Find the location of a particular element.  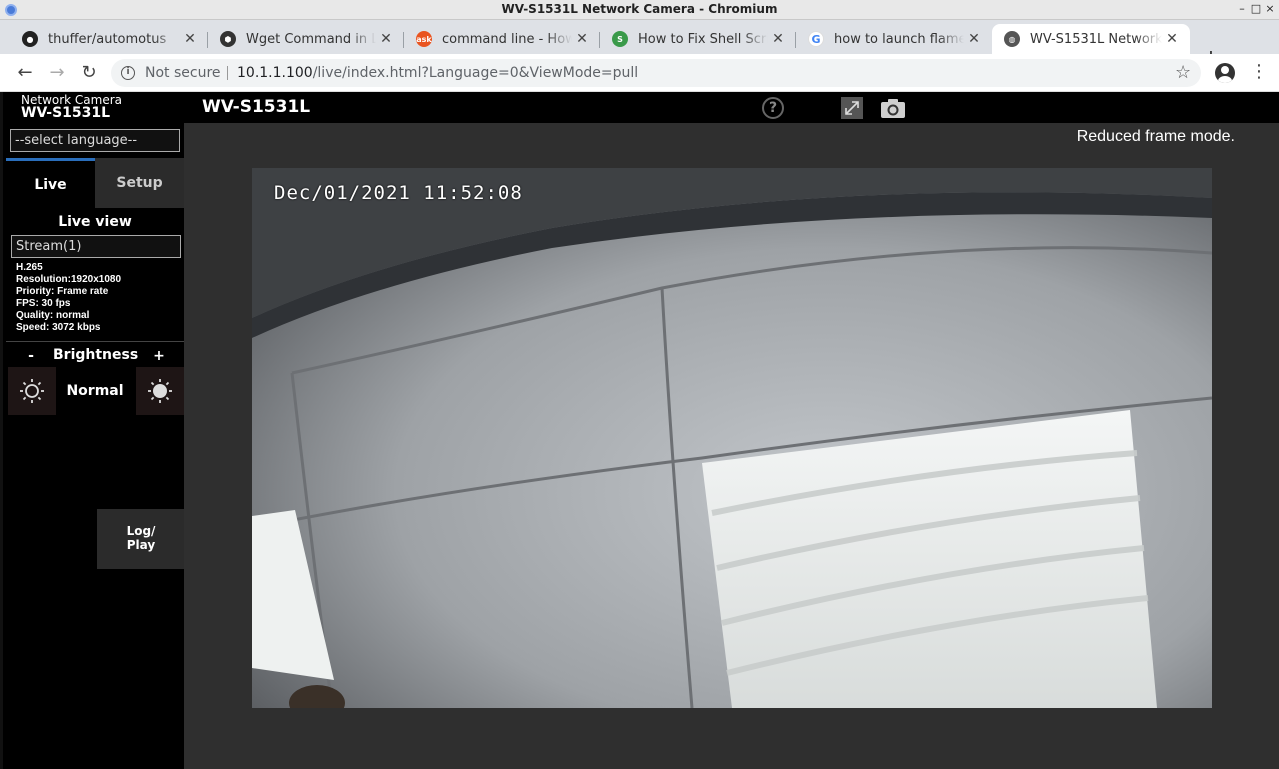

sun-filled-icon is located at coordinates (160, 391).